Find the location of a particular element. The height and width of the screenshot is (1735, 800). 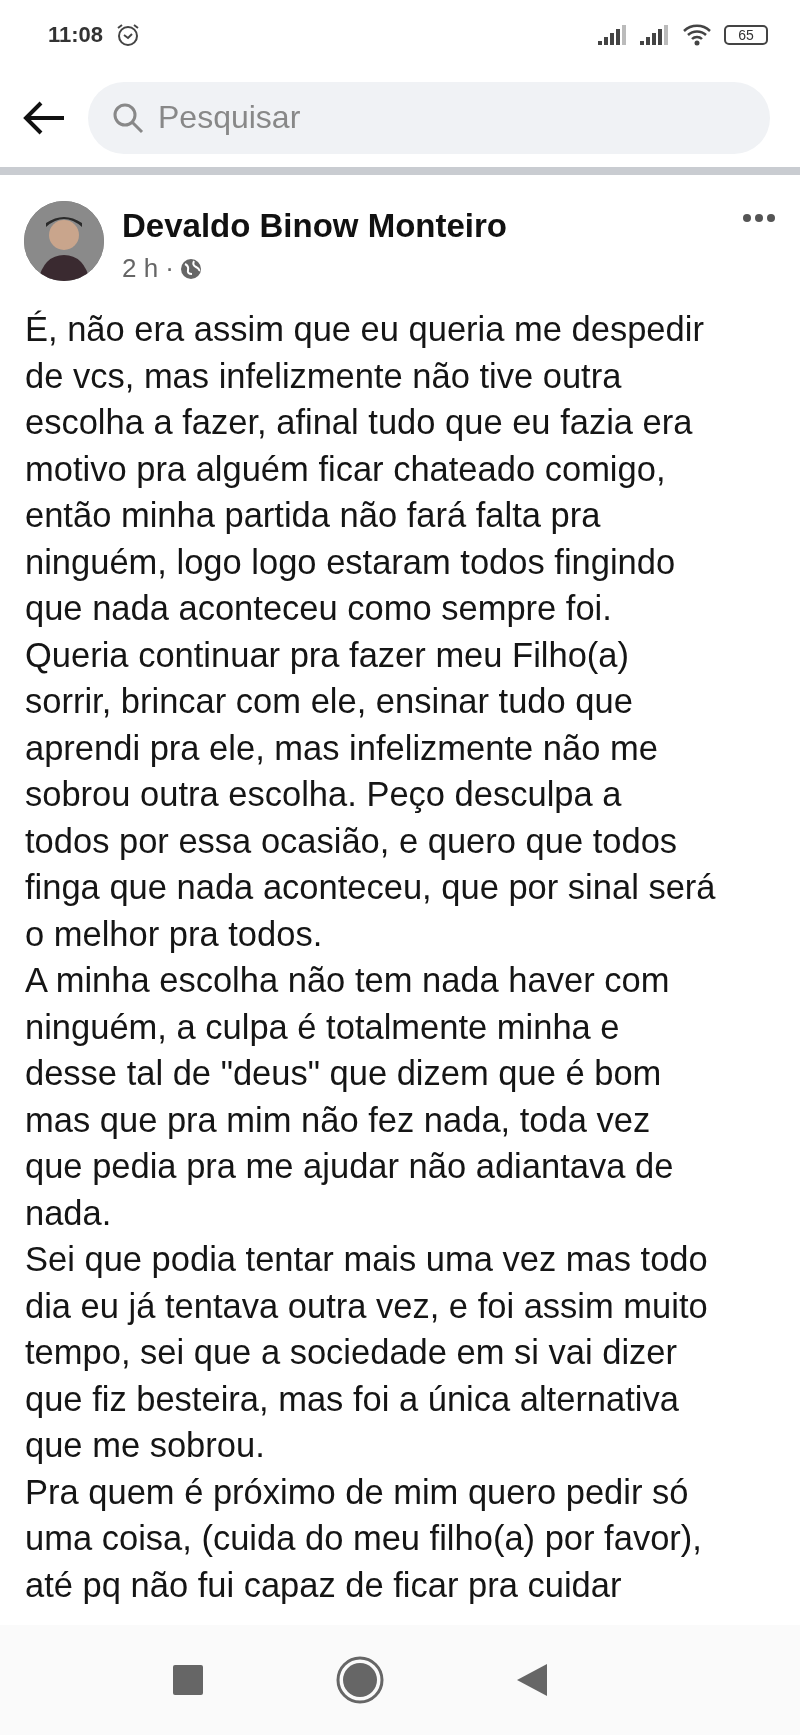

back-icon is located at coordinates (532, 1680).